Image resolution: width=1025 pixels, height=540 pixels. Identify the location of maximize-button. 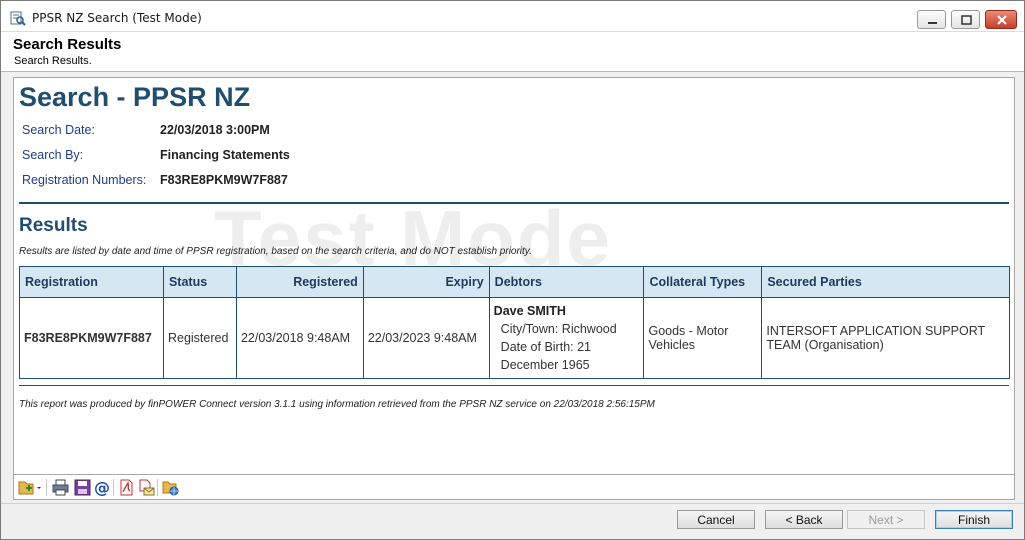
(965, 19).